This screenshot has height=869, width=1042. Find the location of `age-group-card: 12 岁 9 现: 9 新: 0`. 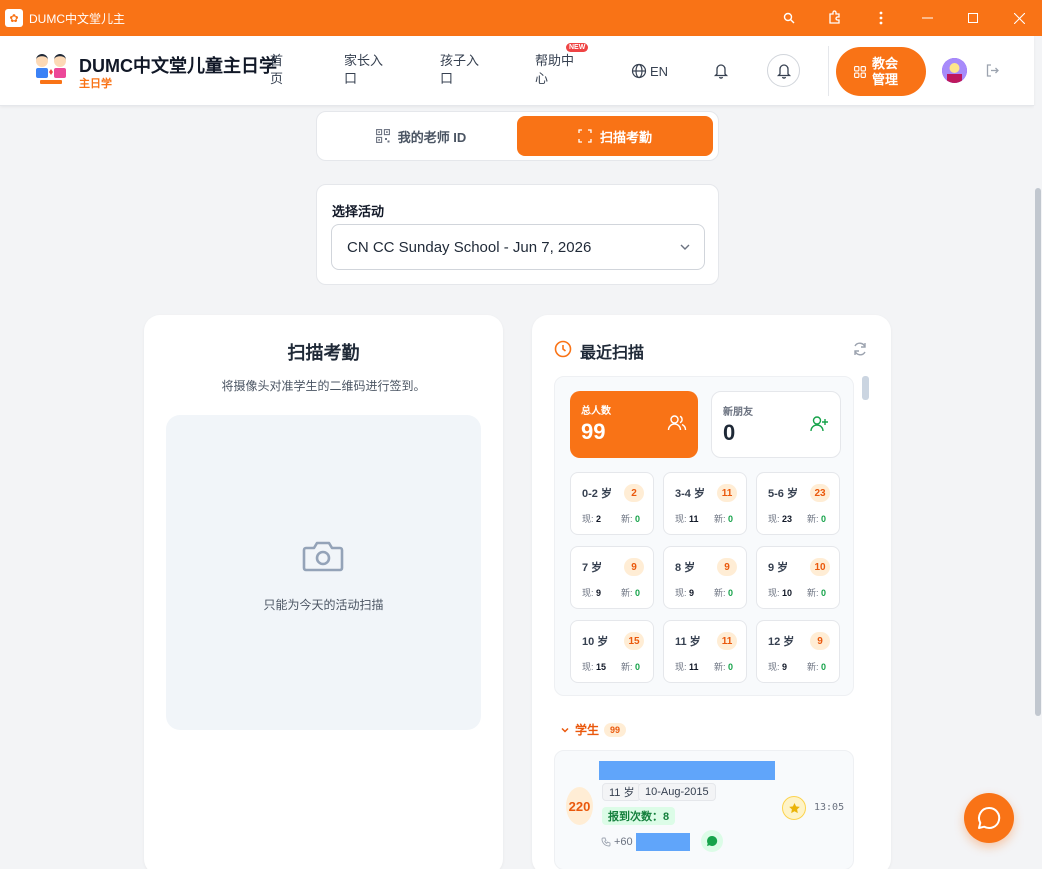

age-group-card: 12 岁 9 现: 9 新: 0 is located at coordinates (798, 651).